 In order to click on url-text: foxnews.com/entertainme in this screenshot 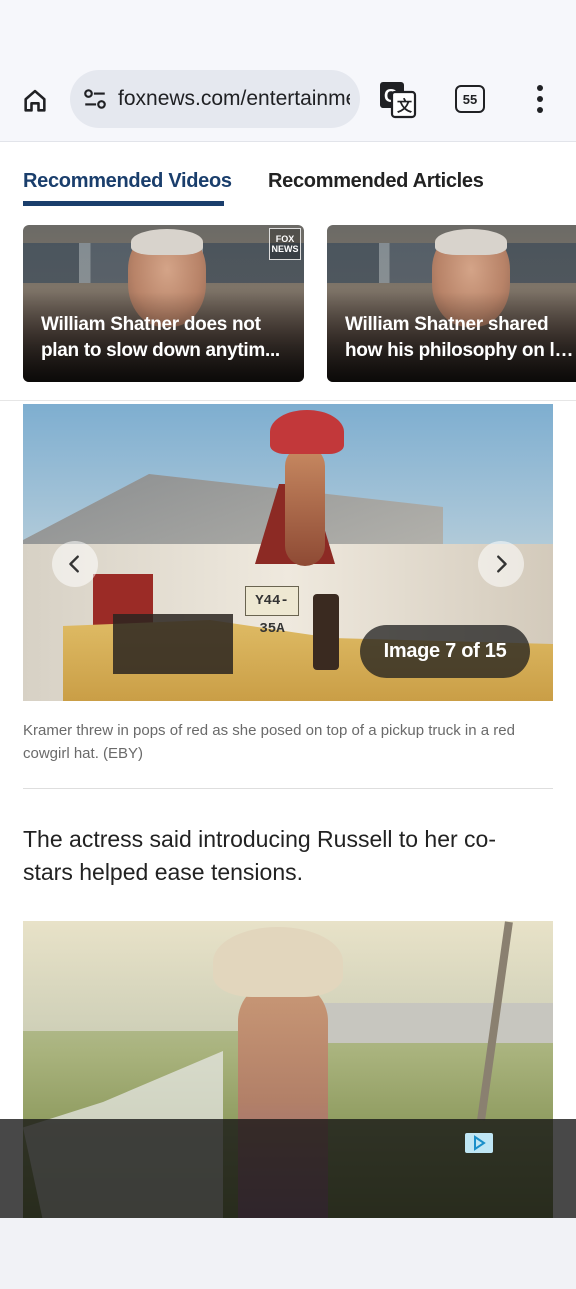, I will do `click(234, 99)`.